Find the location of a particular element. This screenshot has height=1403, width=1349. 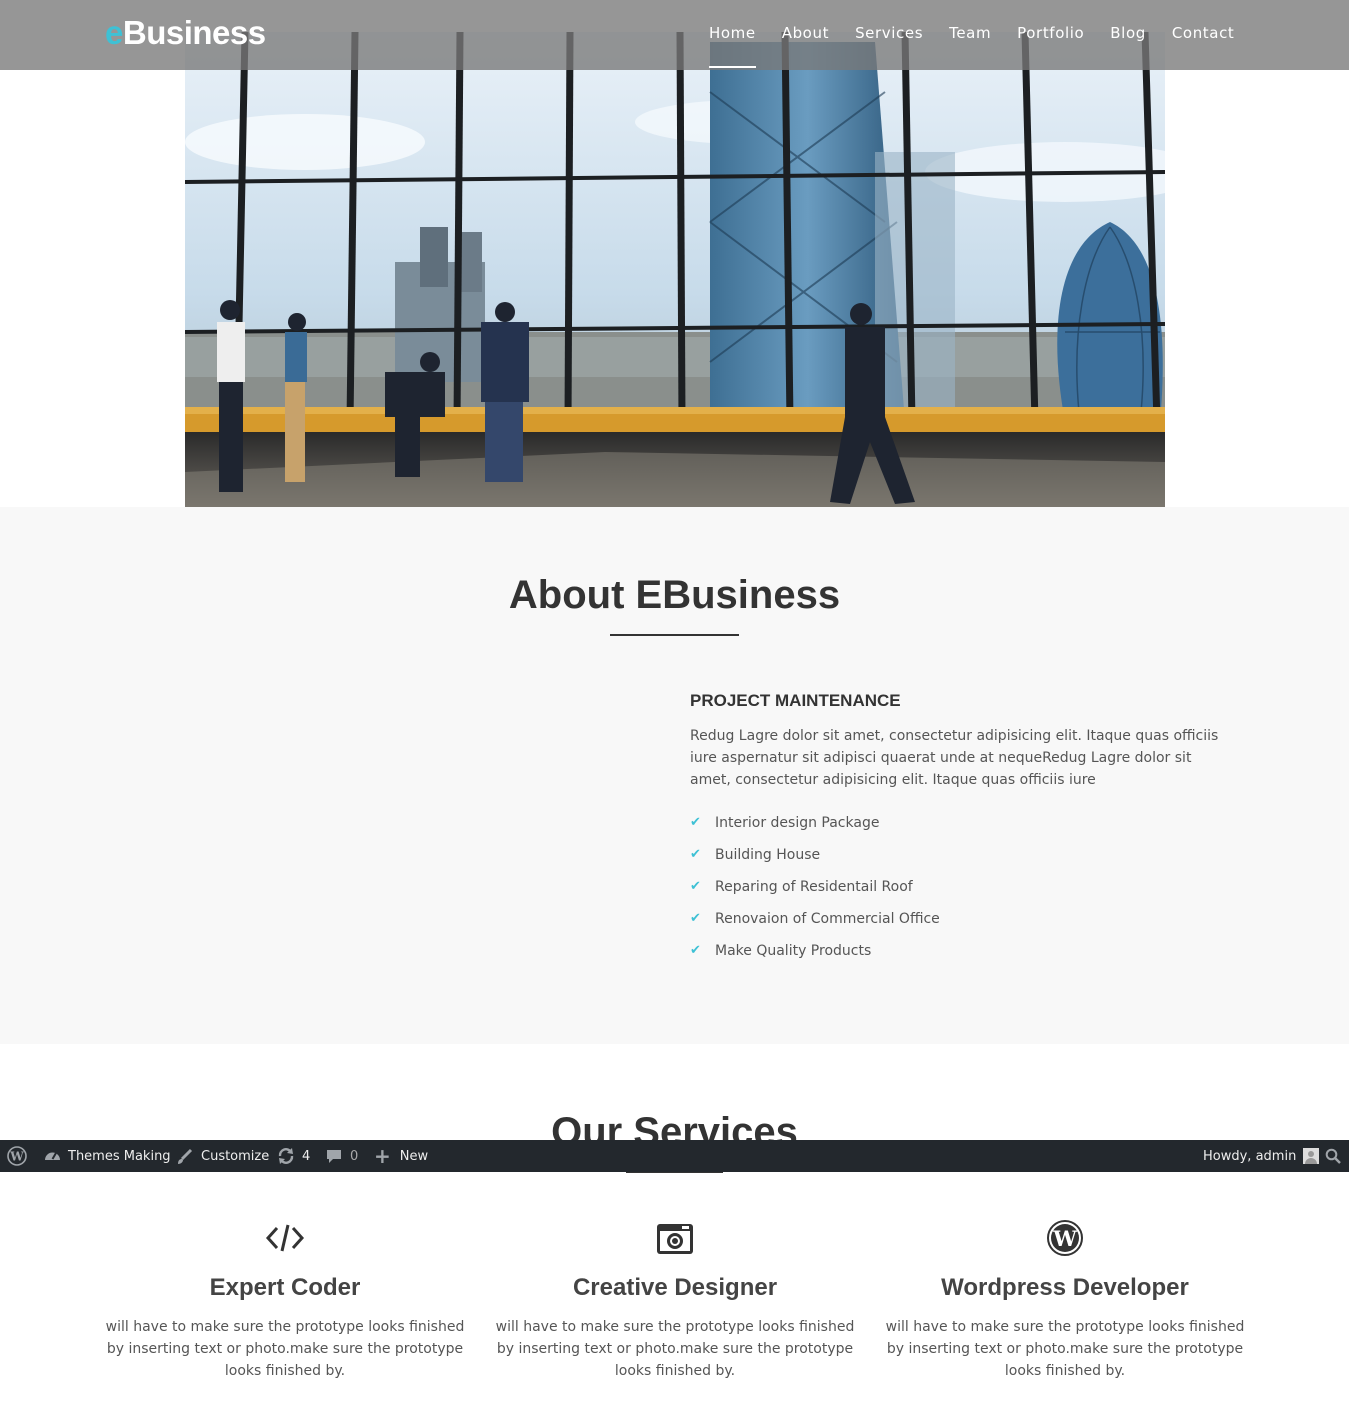

new-content-link: + New is located at coordinates (401, 1156).